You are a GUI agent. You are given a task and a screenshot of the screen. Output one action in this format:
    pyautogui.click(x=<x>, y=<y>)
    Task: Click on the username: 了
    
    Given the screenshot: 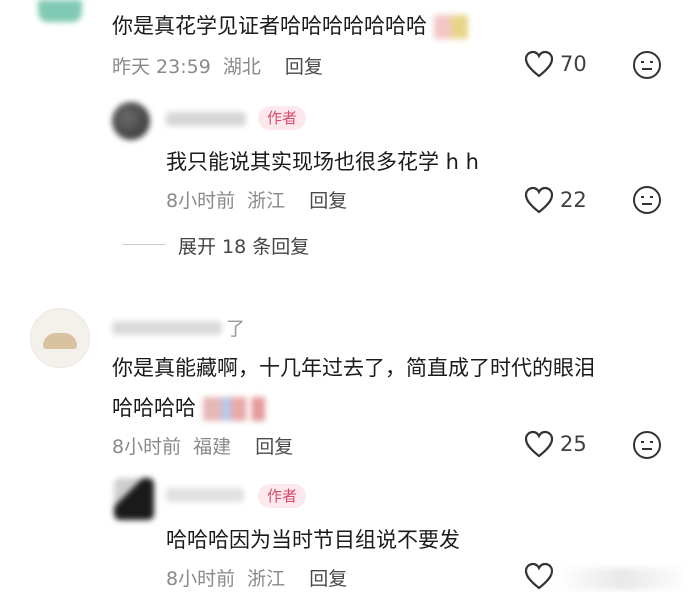 What is the action you would take?
    pyautogui.click(x=178, y=327)
    